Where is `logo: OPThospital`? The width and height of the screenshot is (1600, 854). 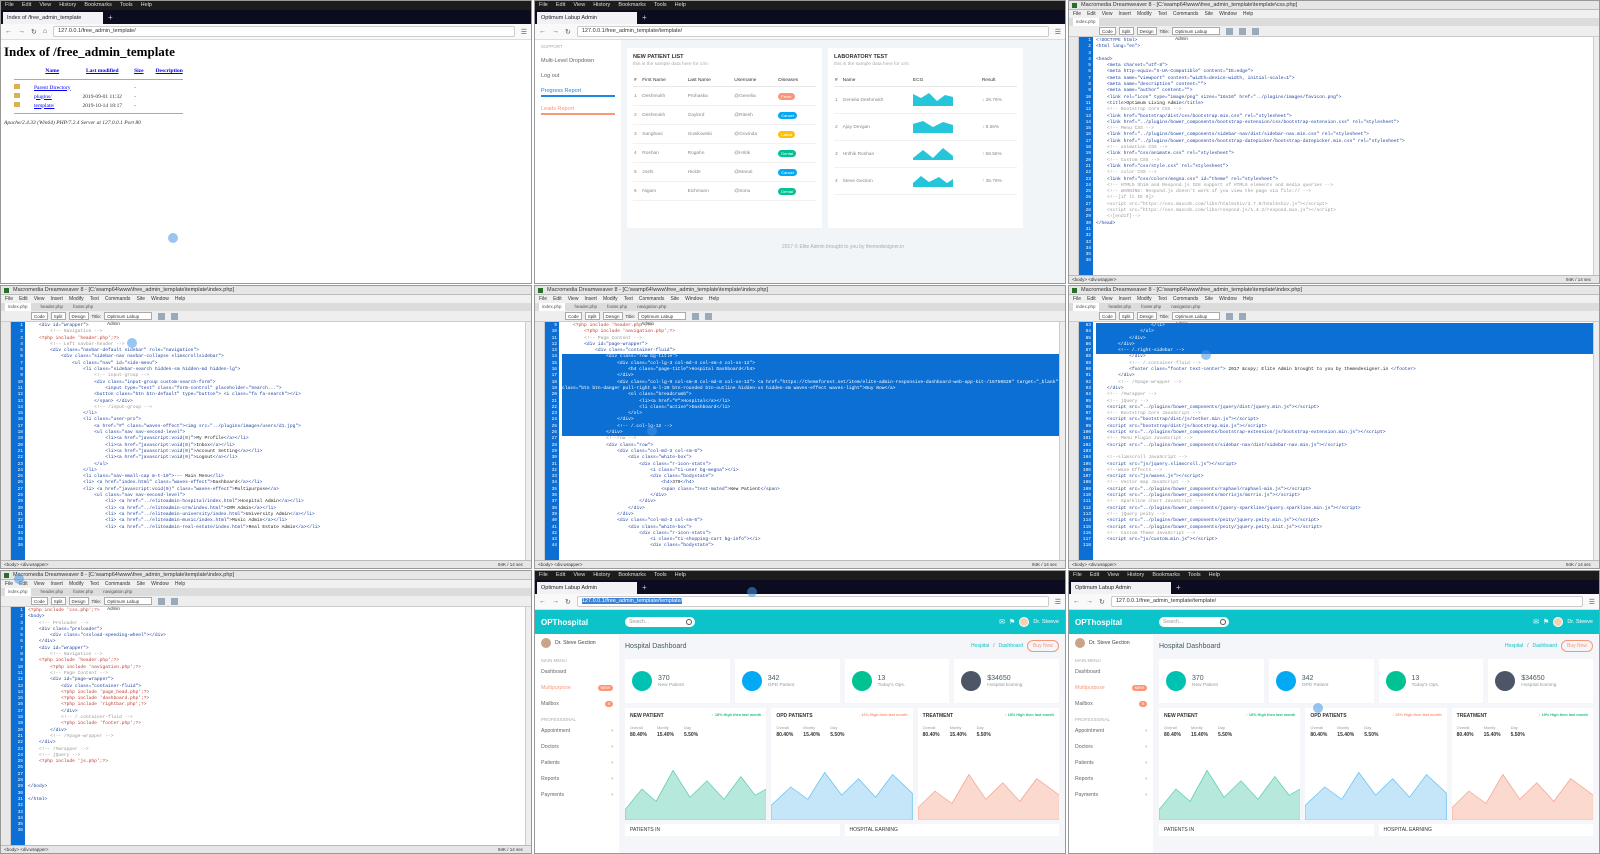
logo: OPThospital is located at coordinates (1112, 622).